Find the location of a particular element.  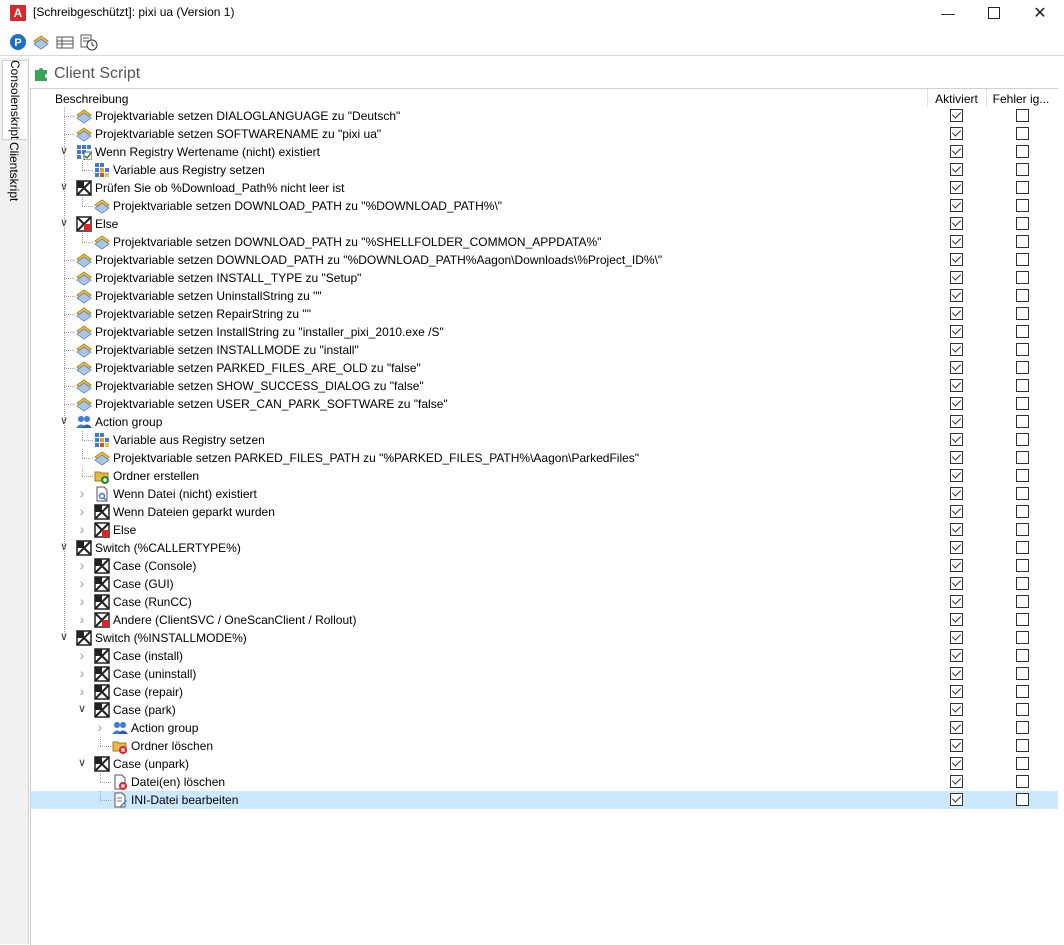

table-row: › Wenn Datei (nicht) existiert is located at coordinates (544, 494).